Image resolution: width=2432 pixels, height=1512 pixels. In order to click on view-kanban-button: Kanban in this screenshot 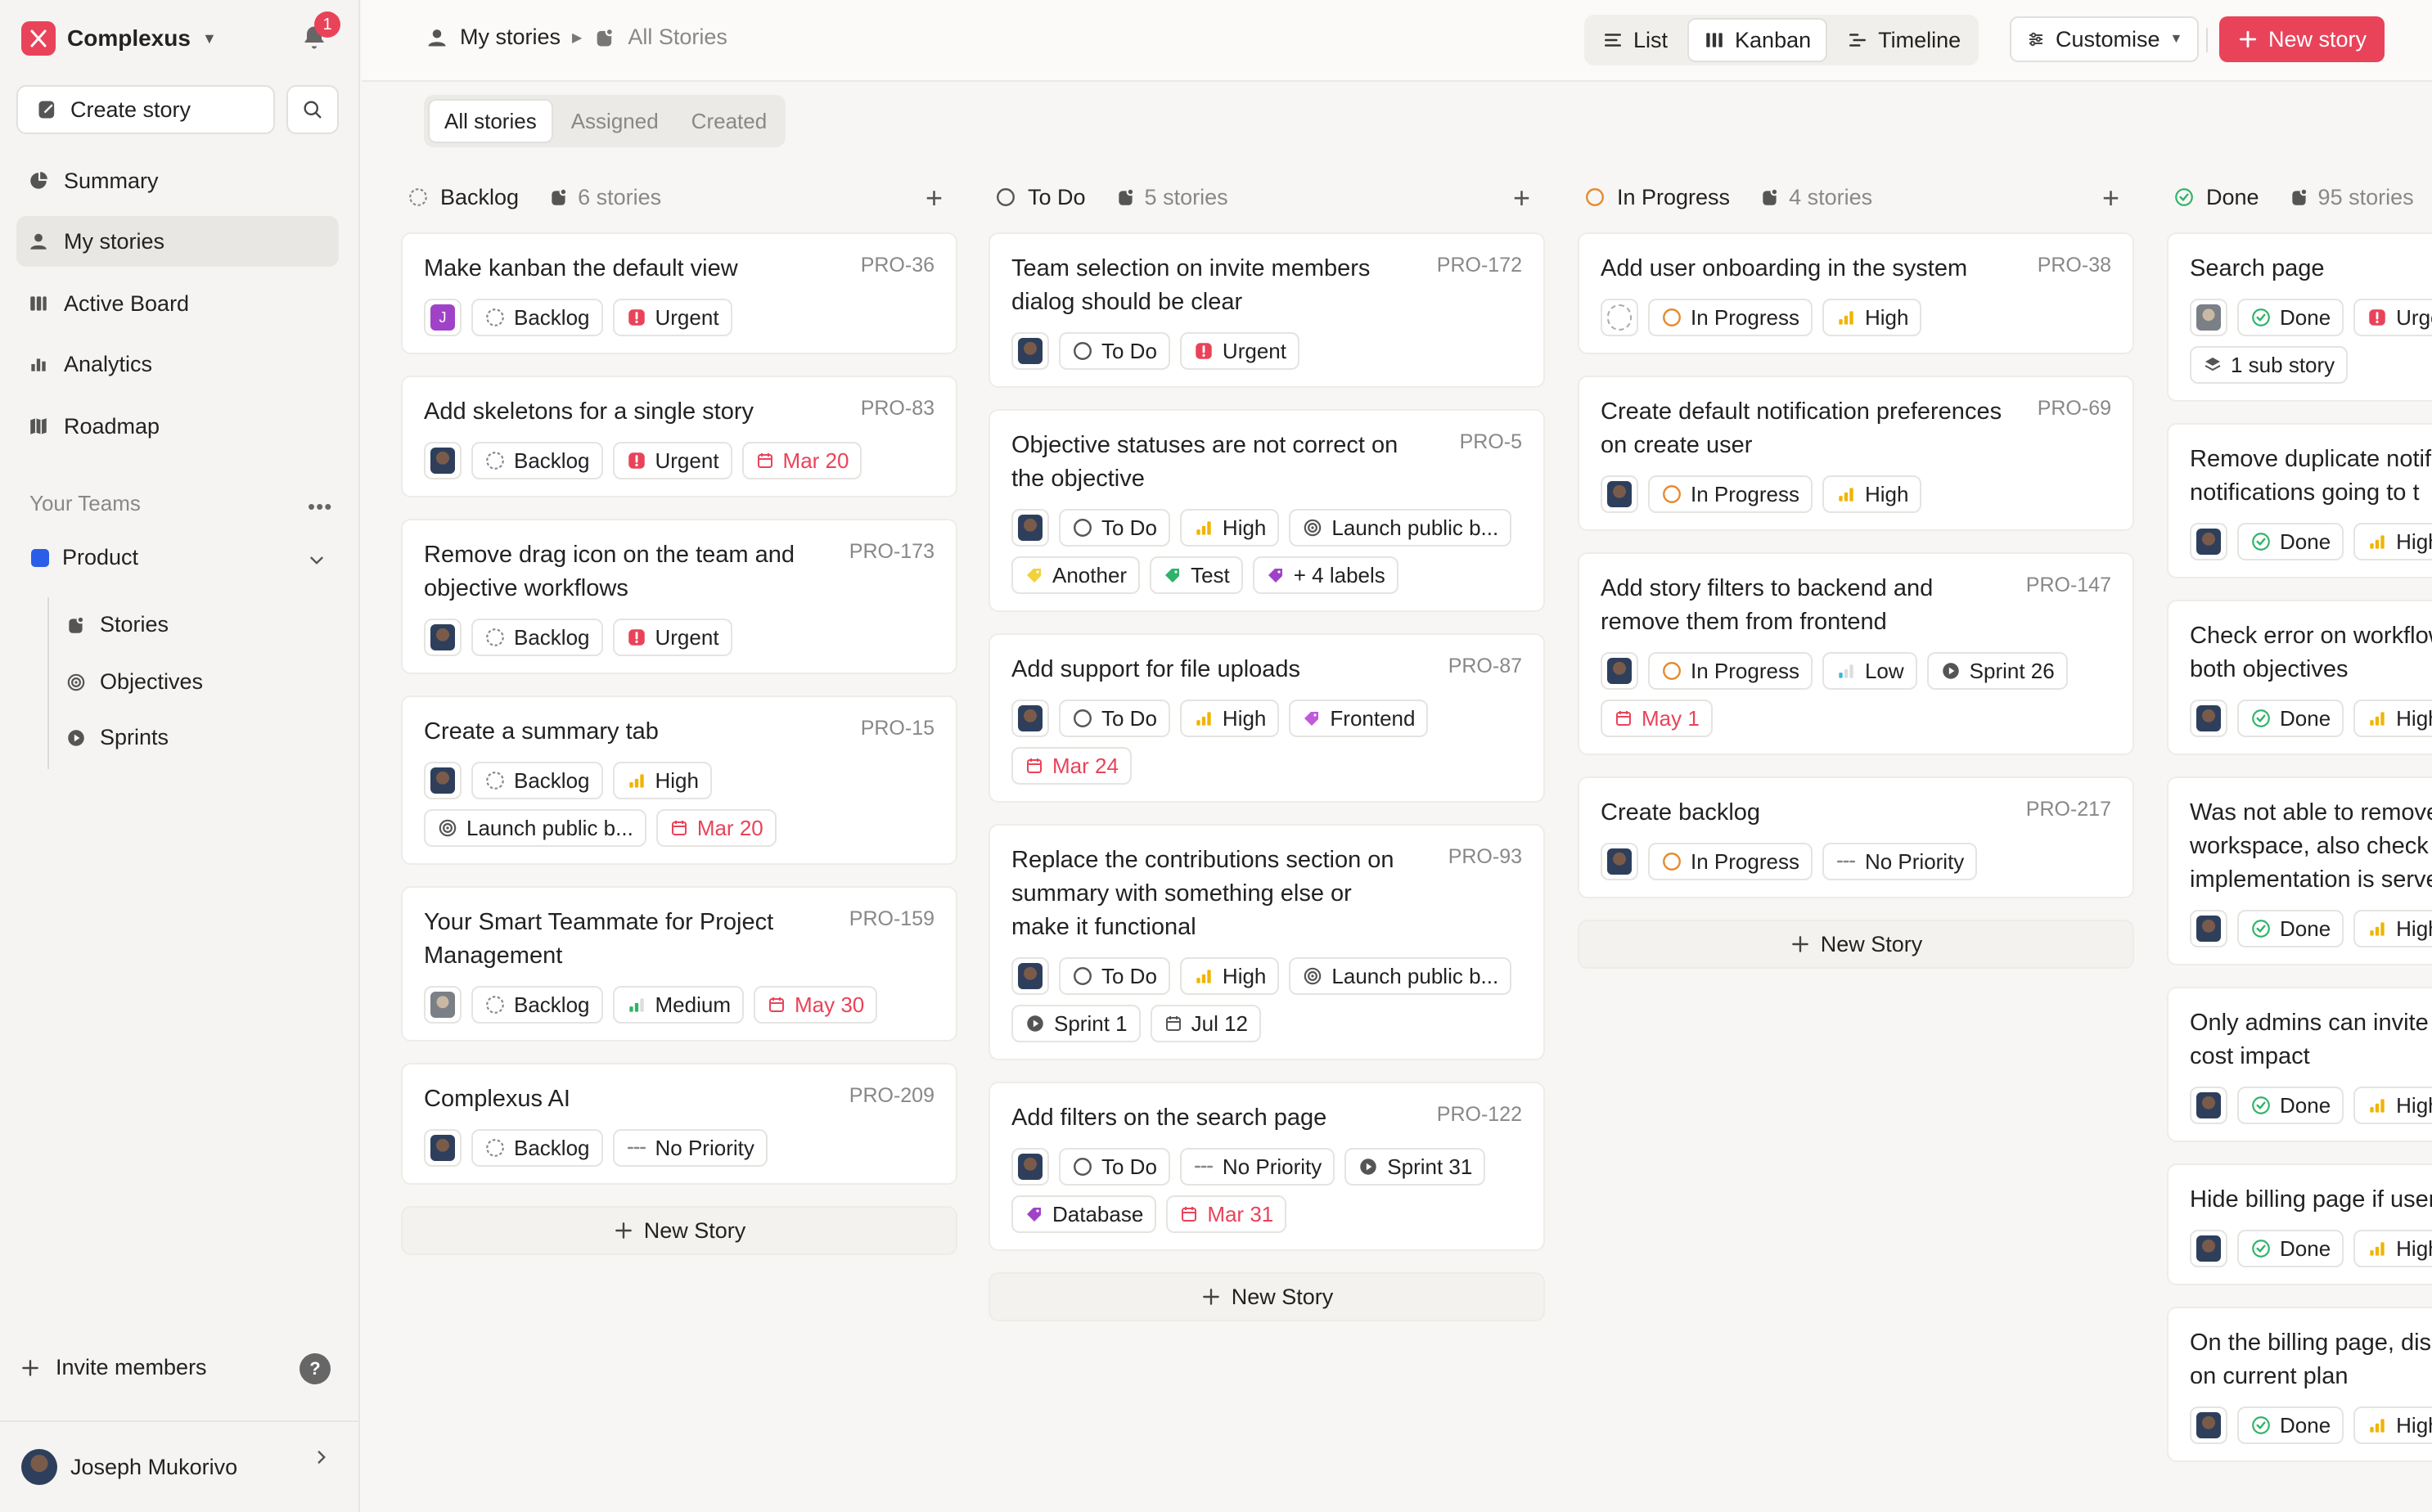, I will do `click(1757, 40)`.